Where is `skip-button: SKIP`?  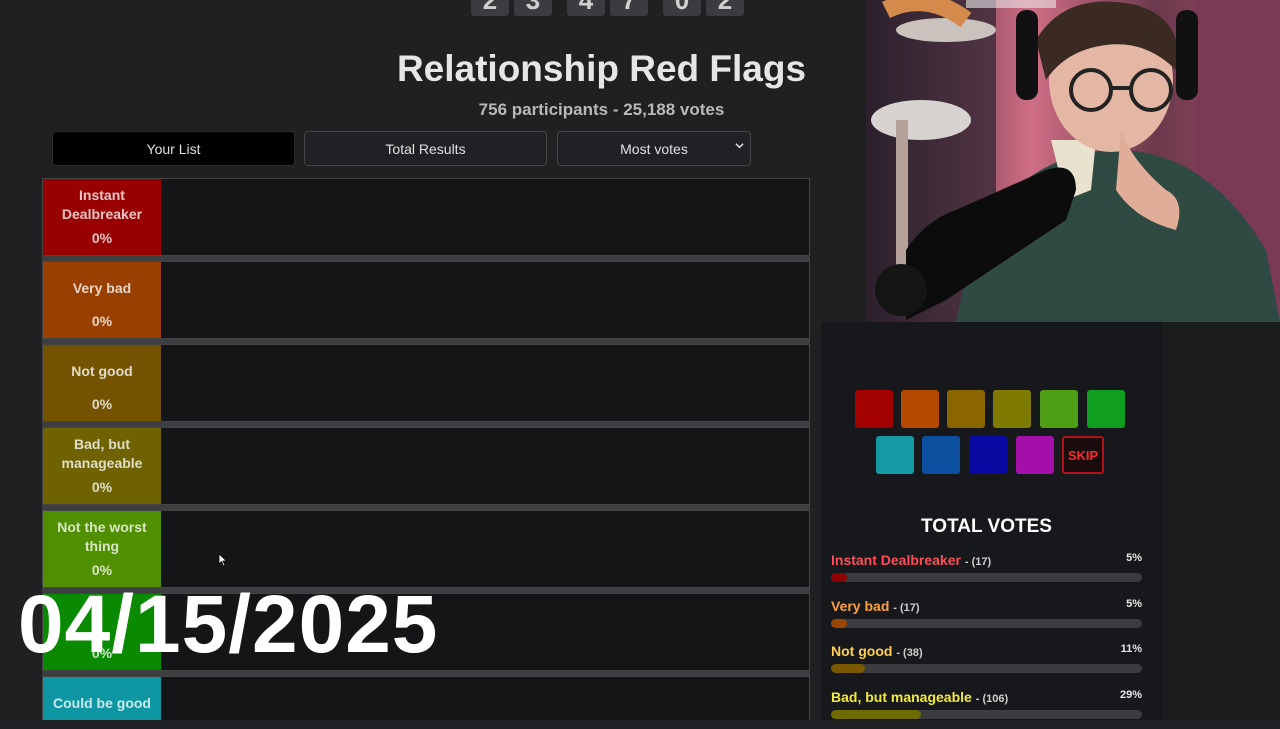 skip-button: SKIP is located at coordinates (1083, 455).